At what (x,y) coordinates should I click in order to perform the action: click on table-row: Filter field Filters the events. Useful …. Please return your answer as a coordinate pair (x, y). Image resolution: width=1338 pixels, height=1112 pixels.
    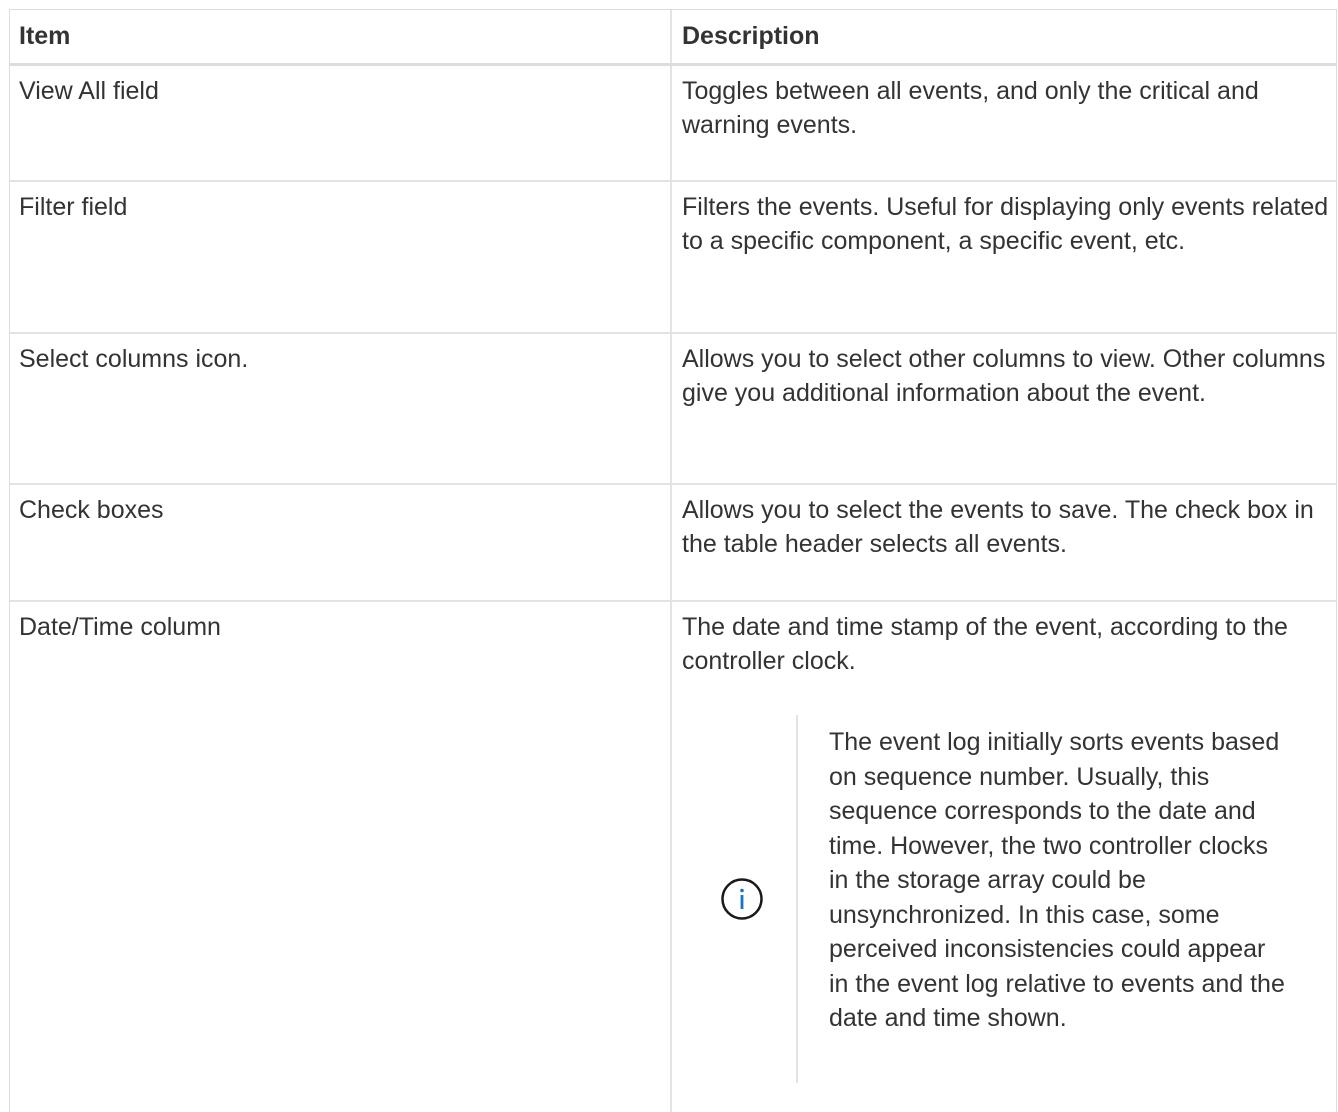
    Looking at the image, I should click on (673, 258).